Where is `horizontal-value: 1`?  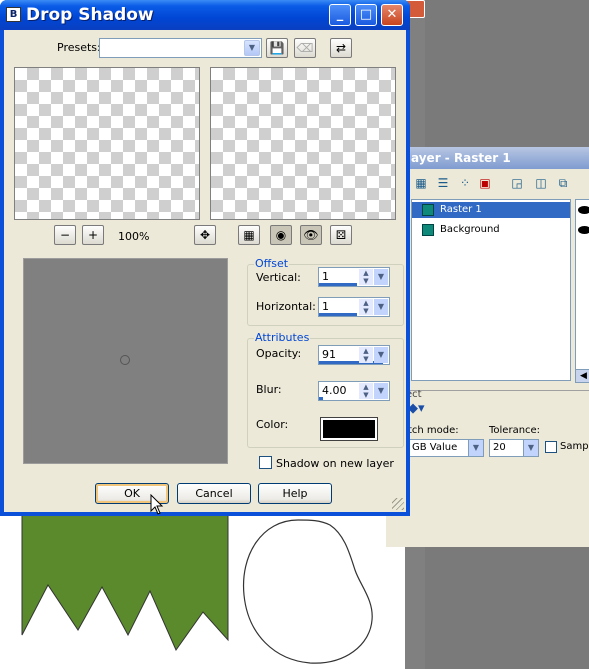 horizontal-value: 1 is located at coordinates (325, 306).